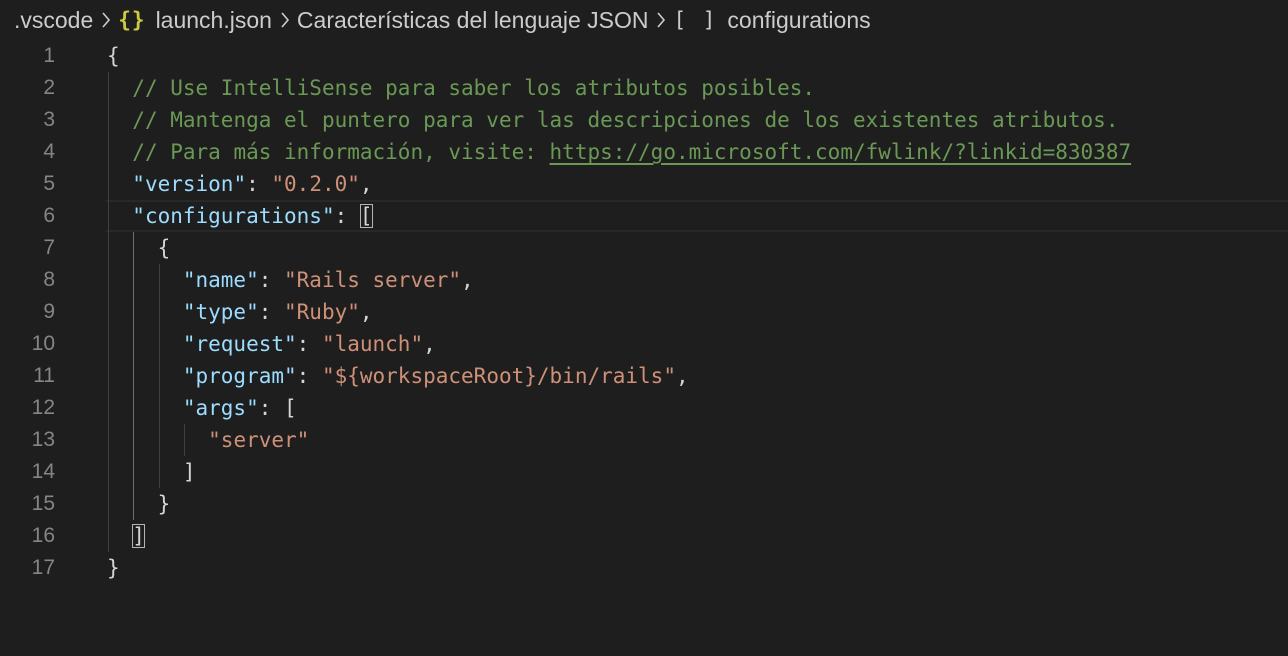  What do you see at coordinates (771, 20) in the screenshot?
I see `breadcrumb-item-configurations: [ ] configurations` at bounding box center [771, 20].